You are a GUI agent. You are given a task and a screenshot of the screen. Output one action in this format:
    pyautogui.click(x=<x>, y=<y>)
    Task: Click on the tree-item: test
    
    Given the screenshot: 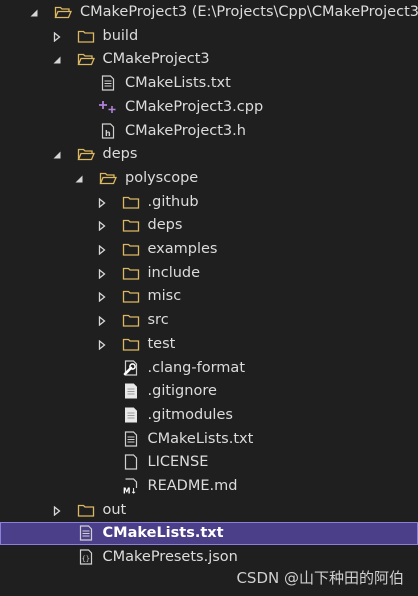 What is the action you would take?
    pyautogui.click(x=209, y=344)
    